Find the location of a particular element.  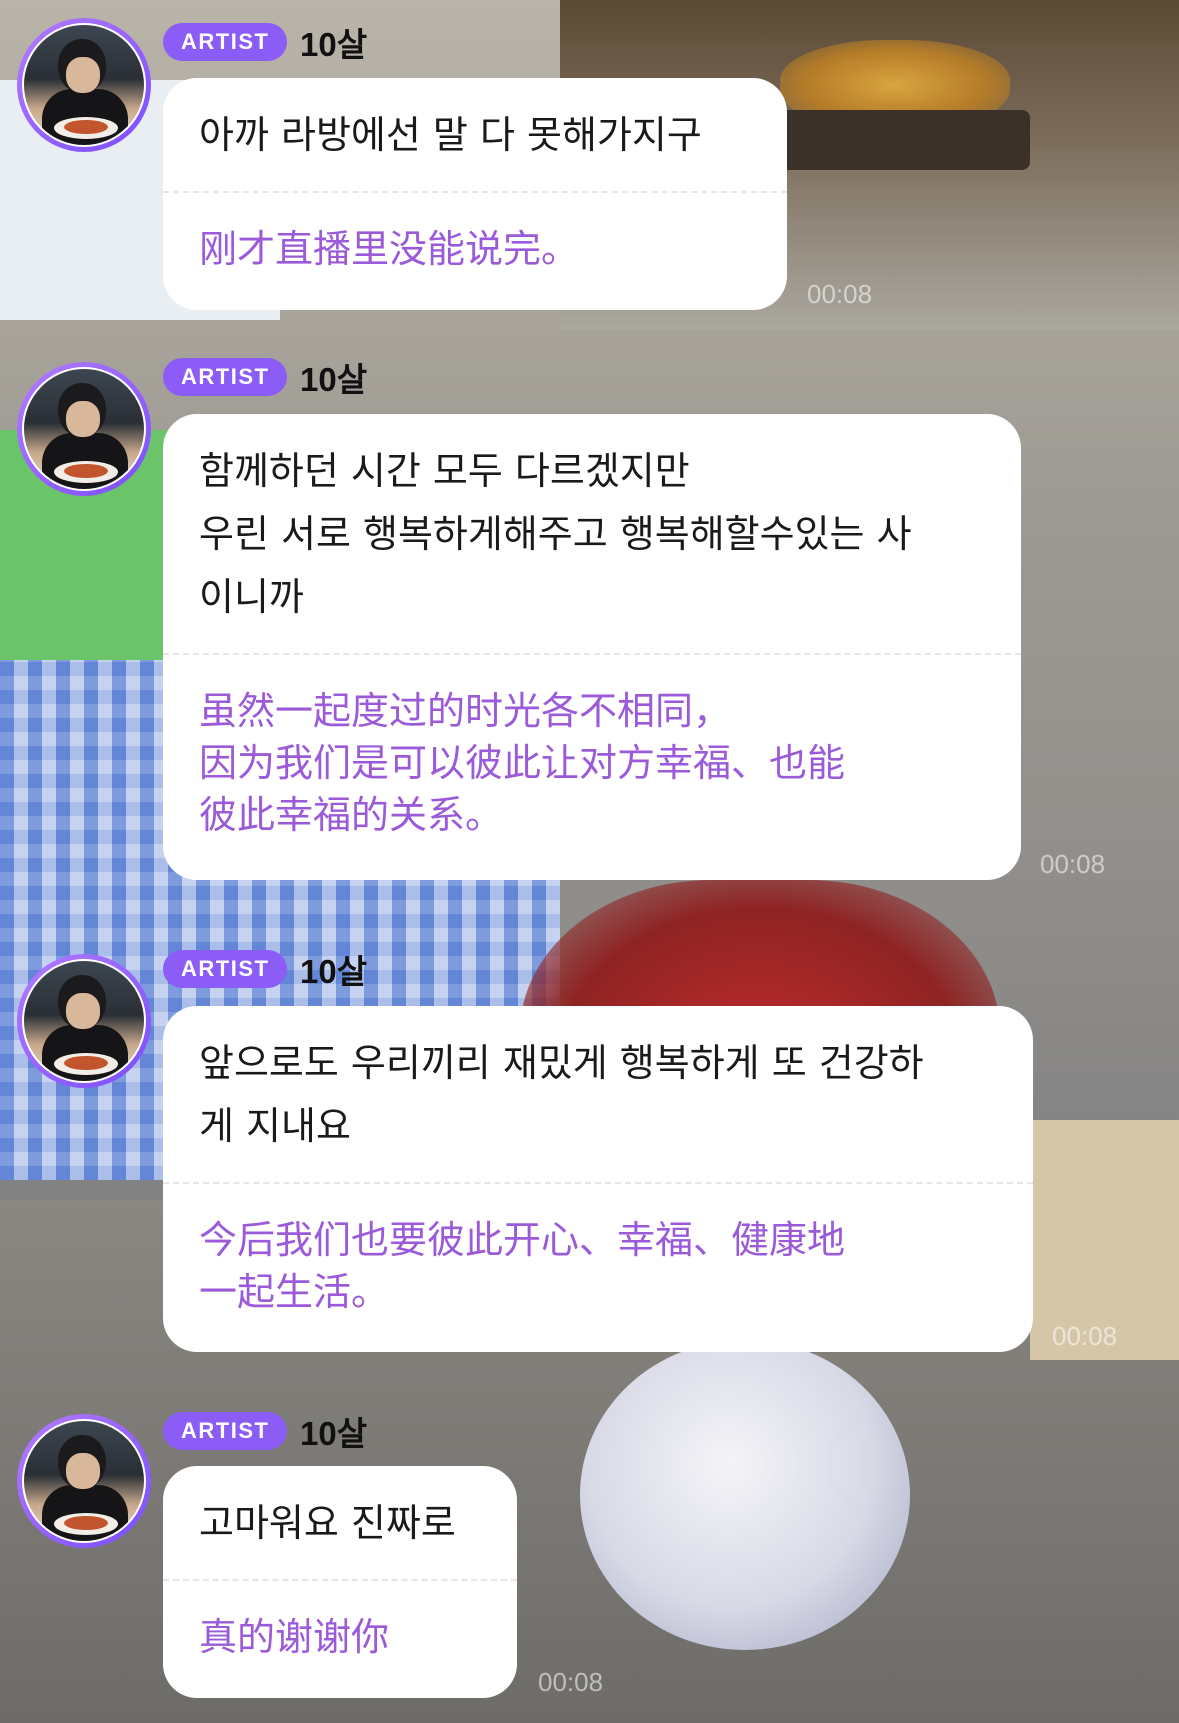

message-bubble: 고마워요 진짜로 真的谢谢你 is located at coordinates (340, 1582).